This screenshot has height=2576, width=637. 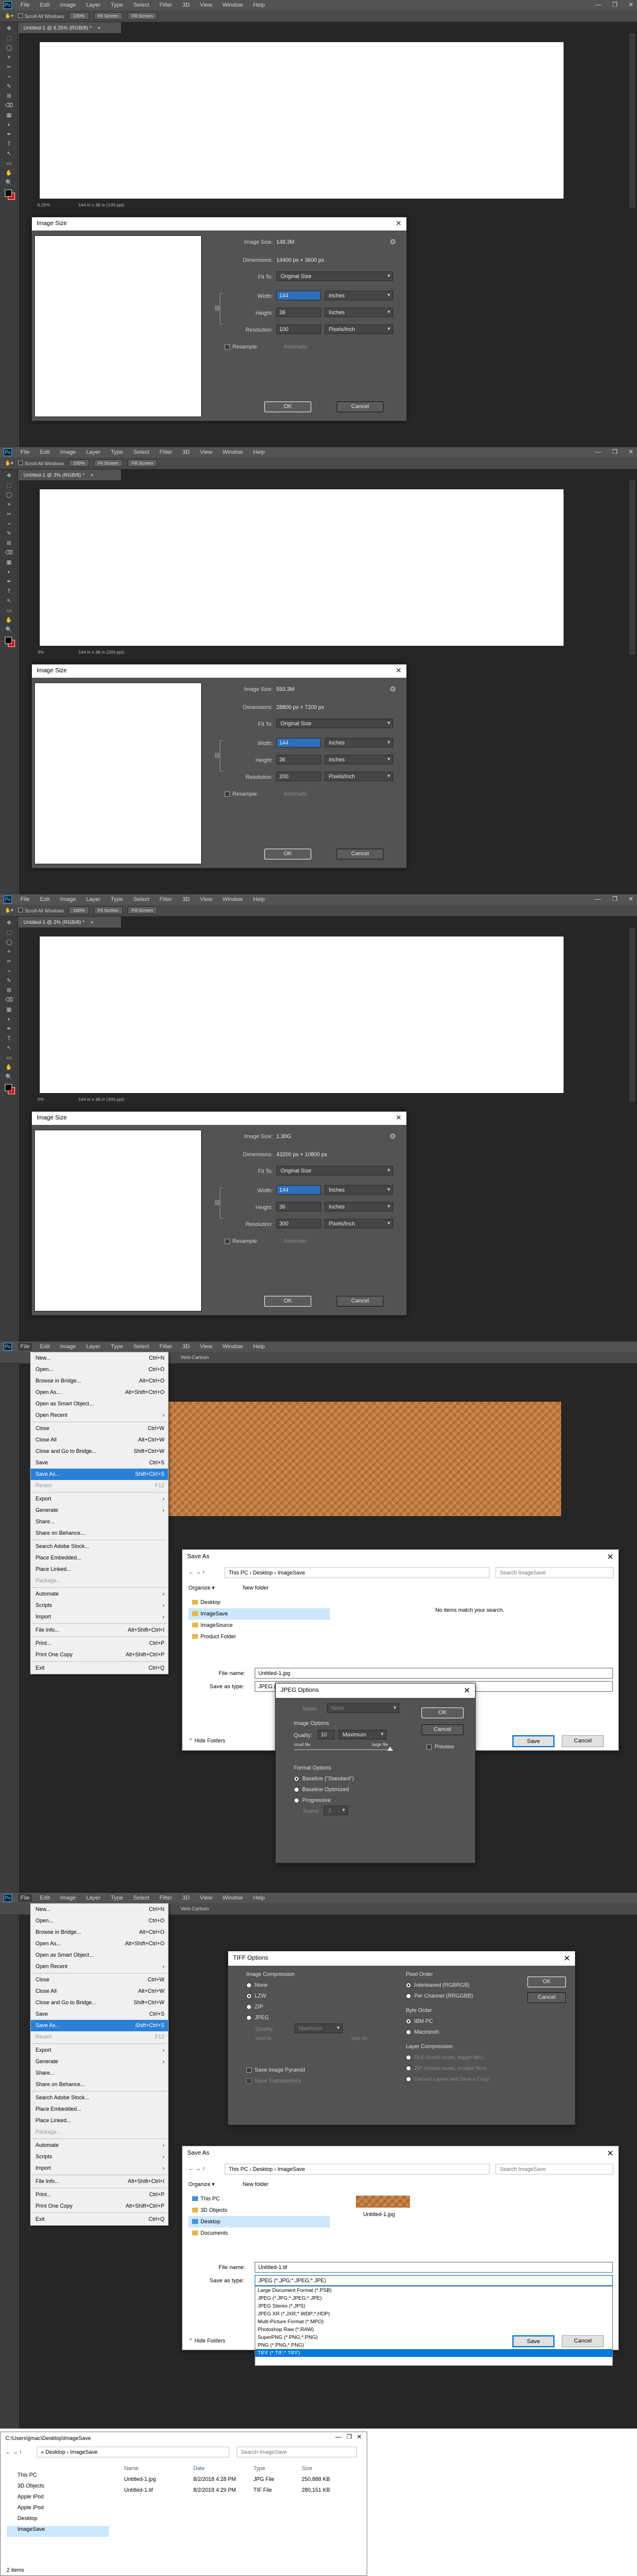 What do you see at coordinates (166, 1347) in the screenshot?
I see `menu-filter: Filter` at bounding box center [166, 1347].